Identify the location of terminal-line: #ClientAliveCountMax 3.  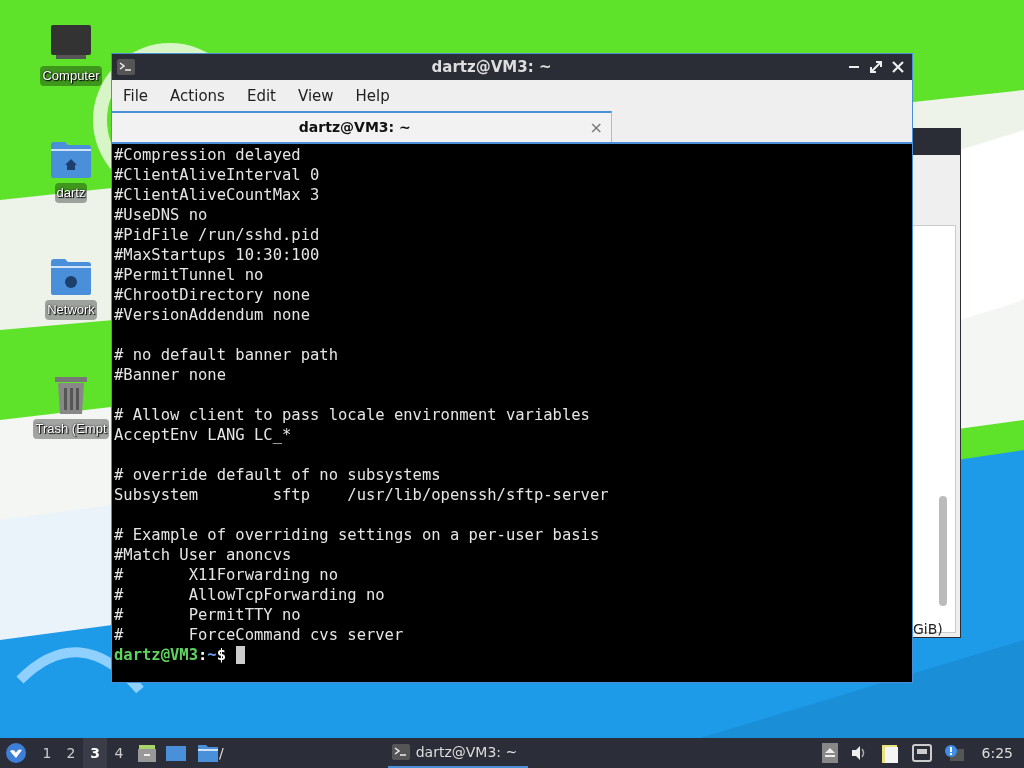
(217, 195).